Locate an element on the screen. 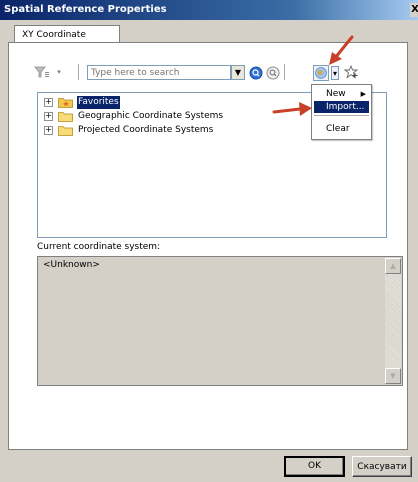  search-input is located at coordinates (159, 72).